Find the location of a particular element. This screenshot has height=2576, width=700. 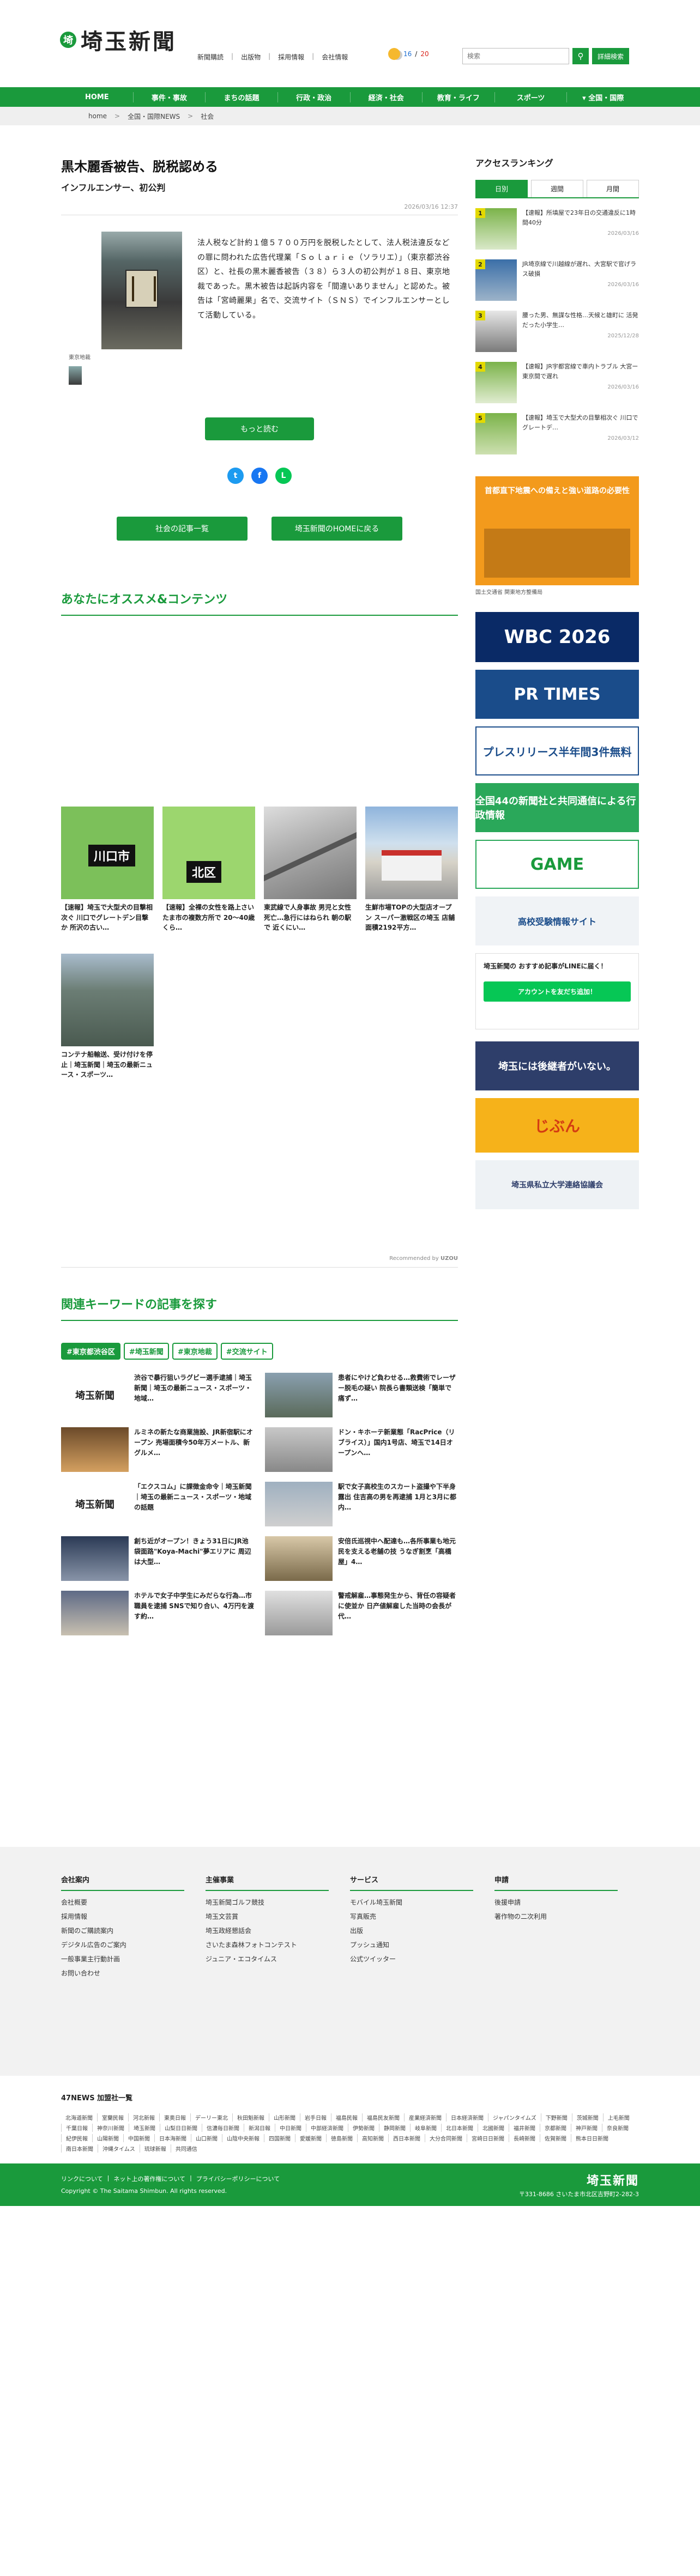

facebook-share-icon: f is located at coordinates (259, 476).